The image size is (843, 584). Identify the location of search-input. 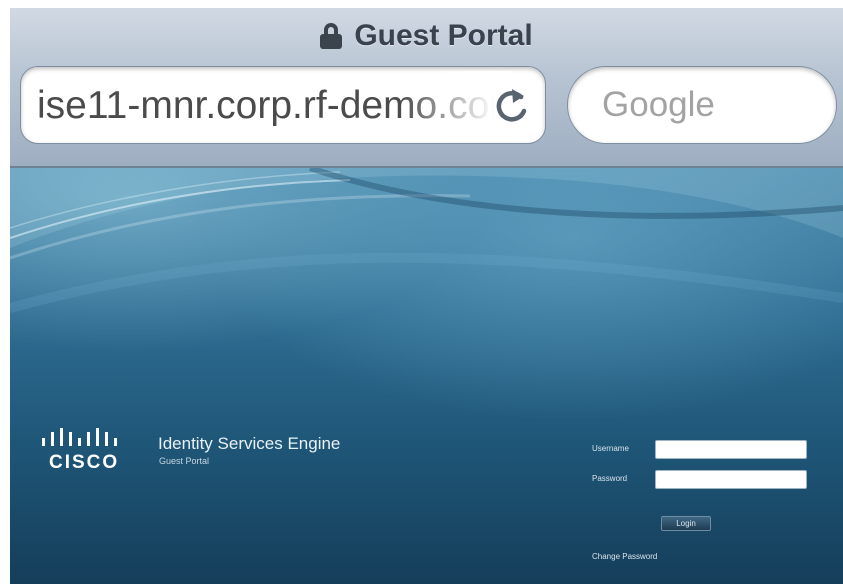
(702, 105).